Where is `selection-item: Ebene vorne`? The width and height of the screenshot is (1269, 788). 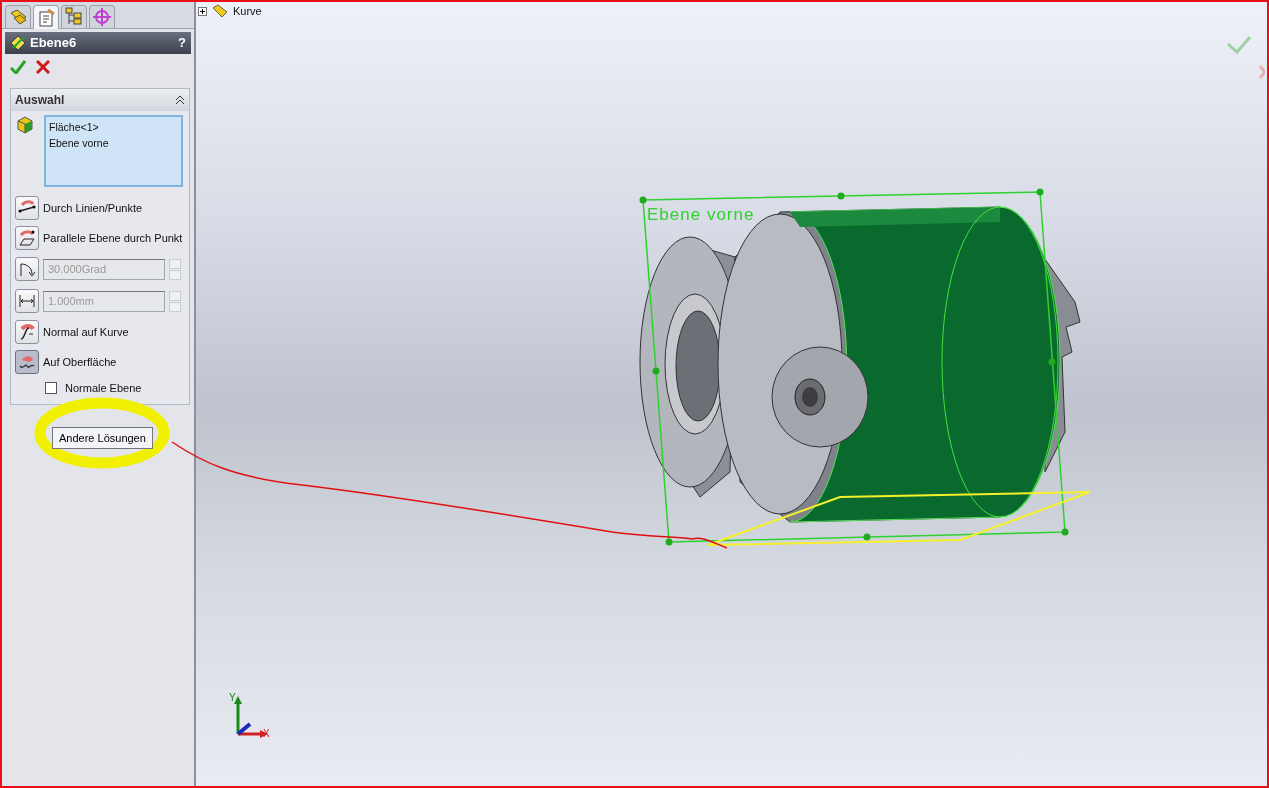
selection-item: Ebene vorne is located at coordinates (113, 143).